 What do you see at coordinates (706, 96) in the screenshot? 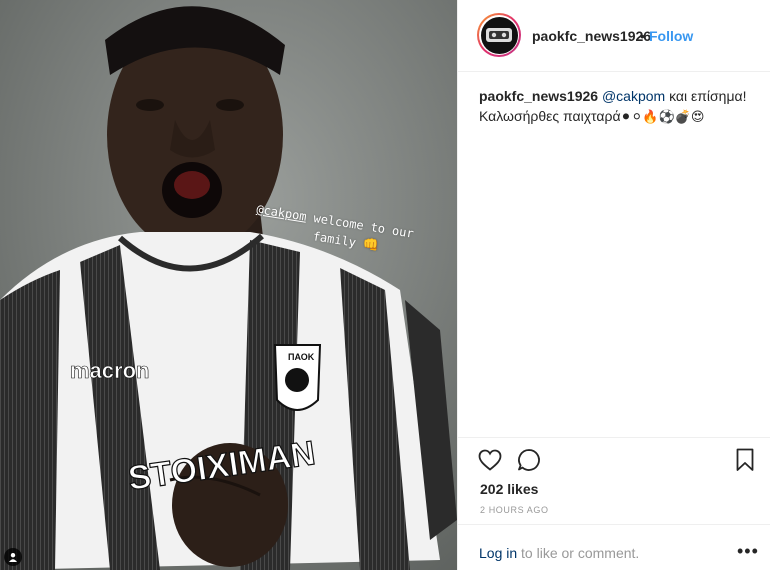
I see `caption-text-1: και επίσημα!` at bounding box center [706, 96].